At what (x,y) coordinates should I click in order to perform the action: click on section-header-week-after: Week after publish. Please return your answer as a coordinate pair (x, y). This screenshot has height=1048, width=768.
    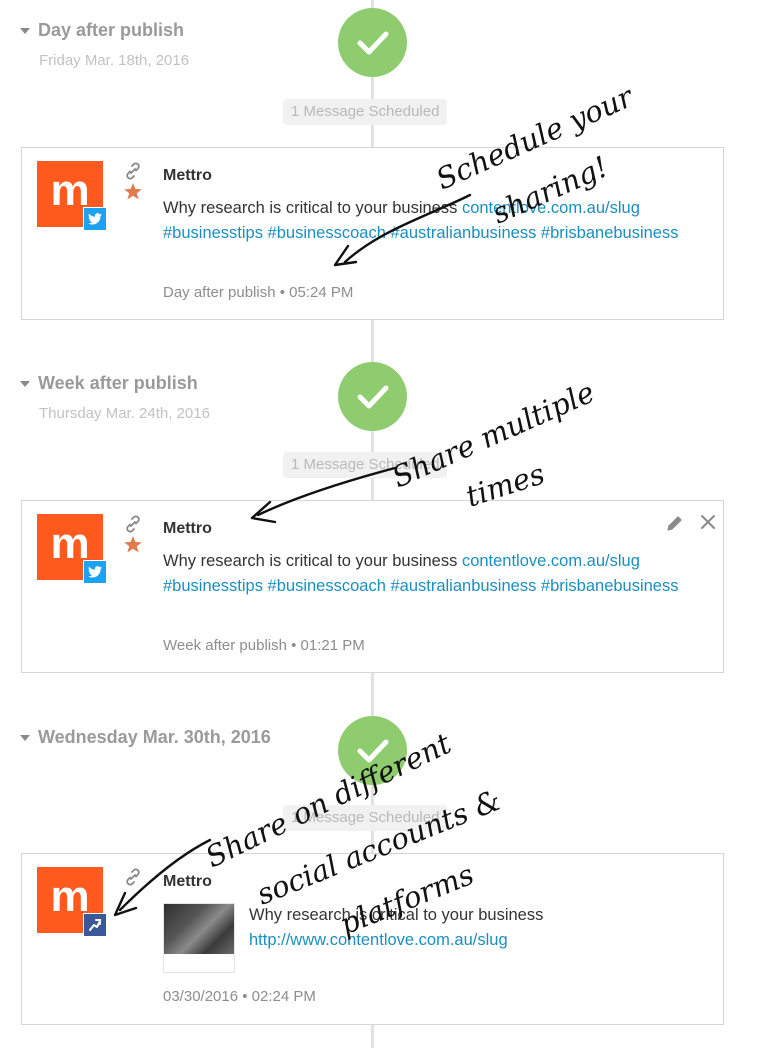
    Looking at the image, I should click on (109, 383).